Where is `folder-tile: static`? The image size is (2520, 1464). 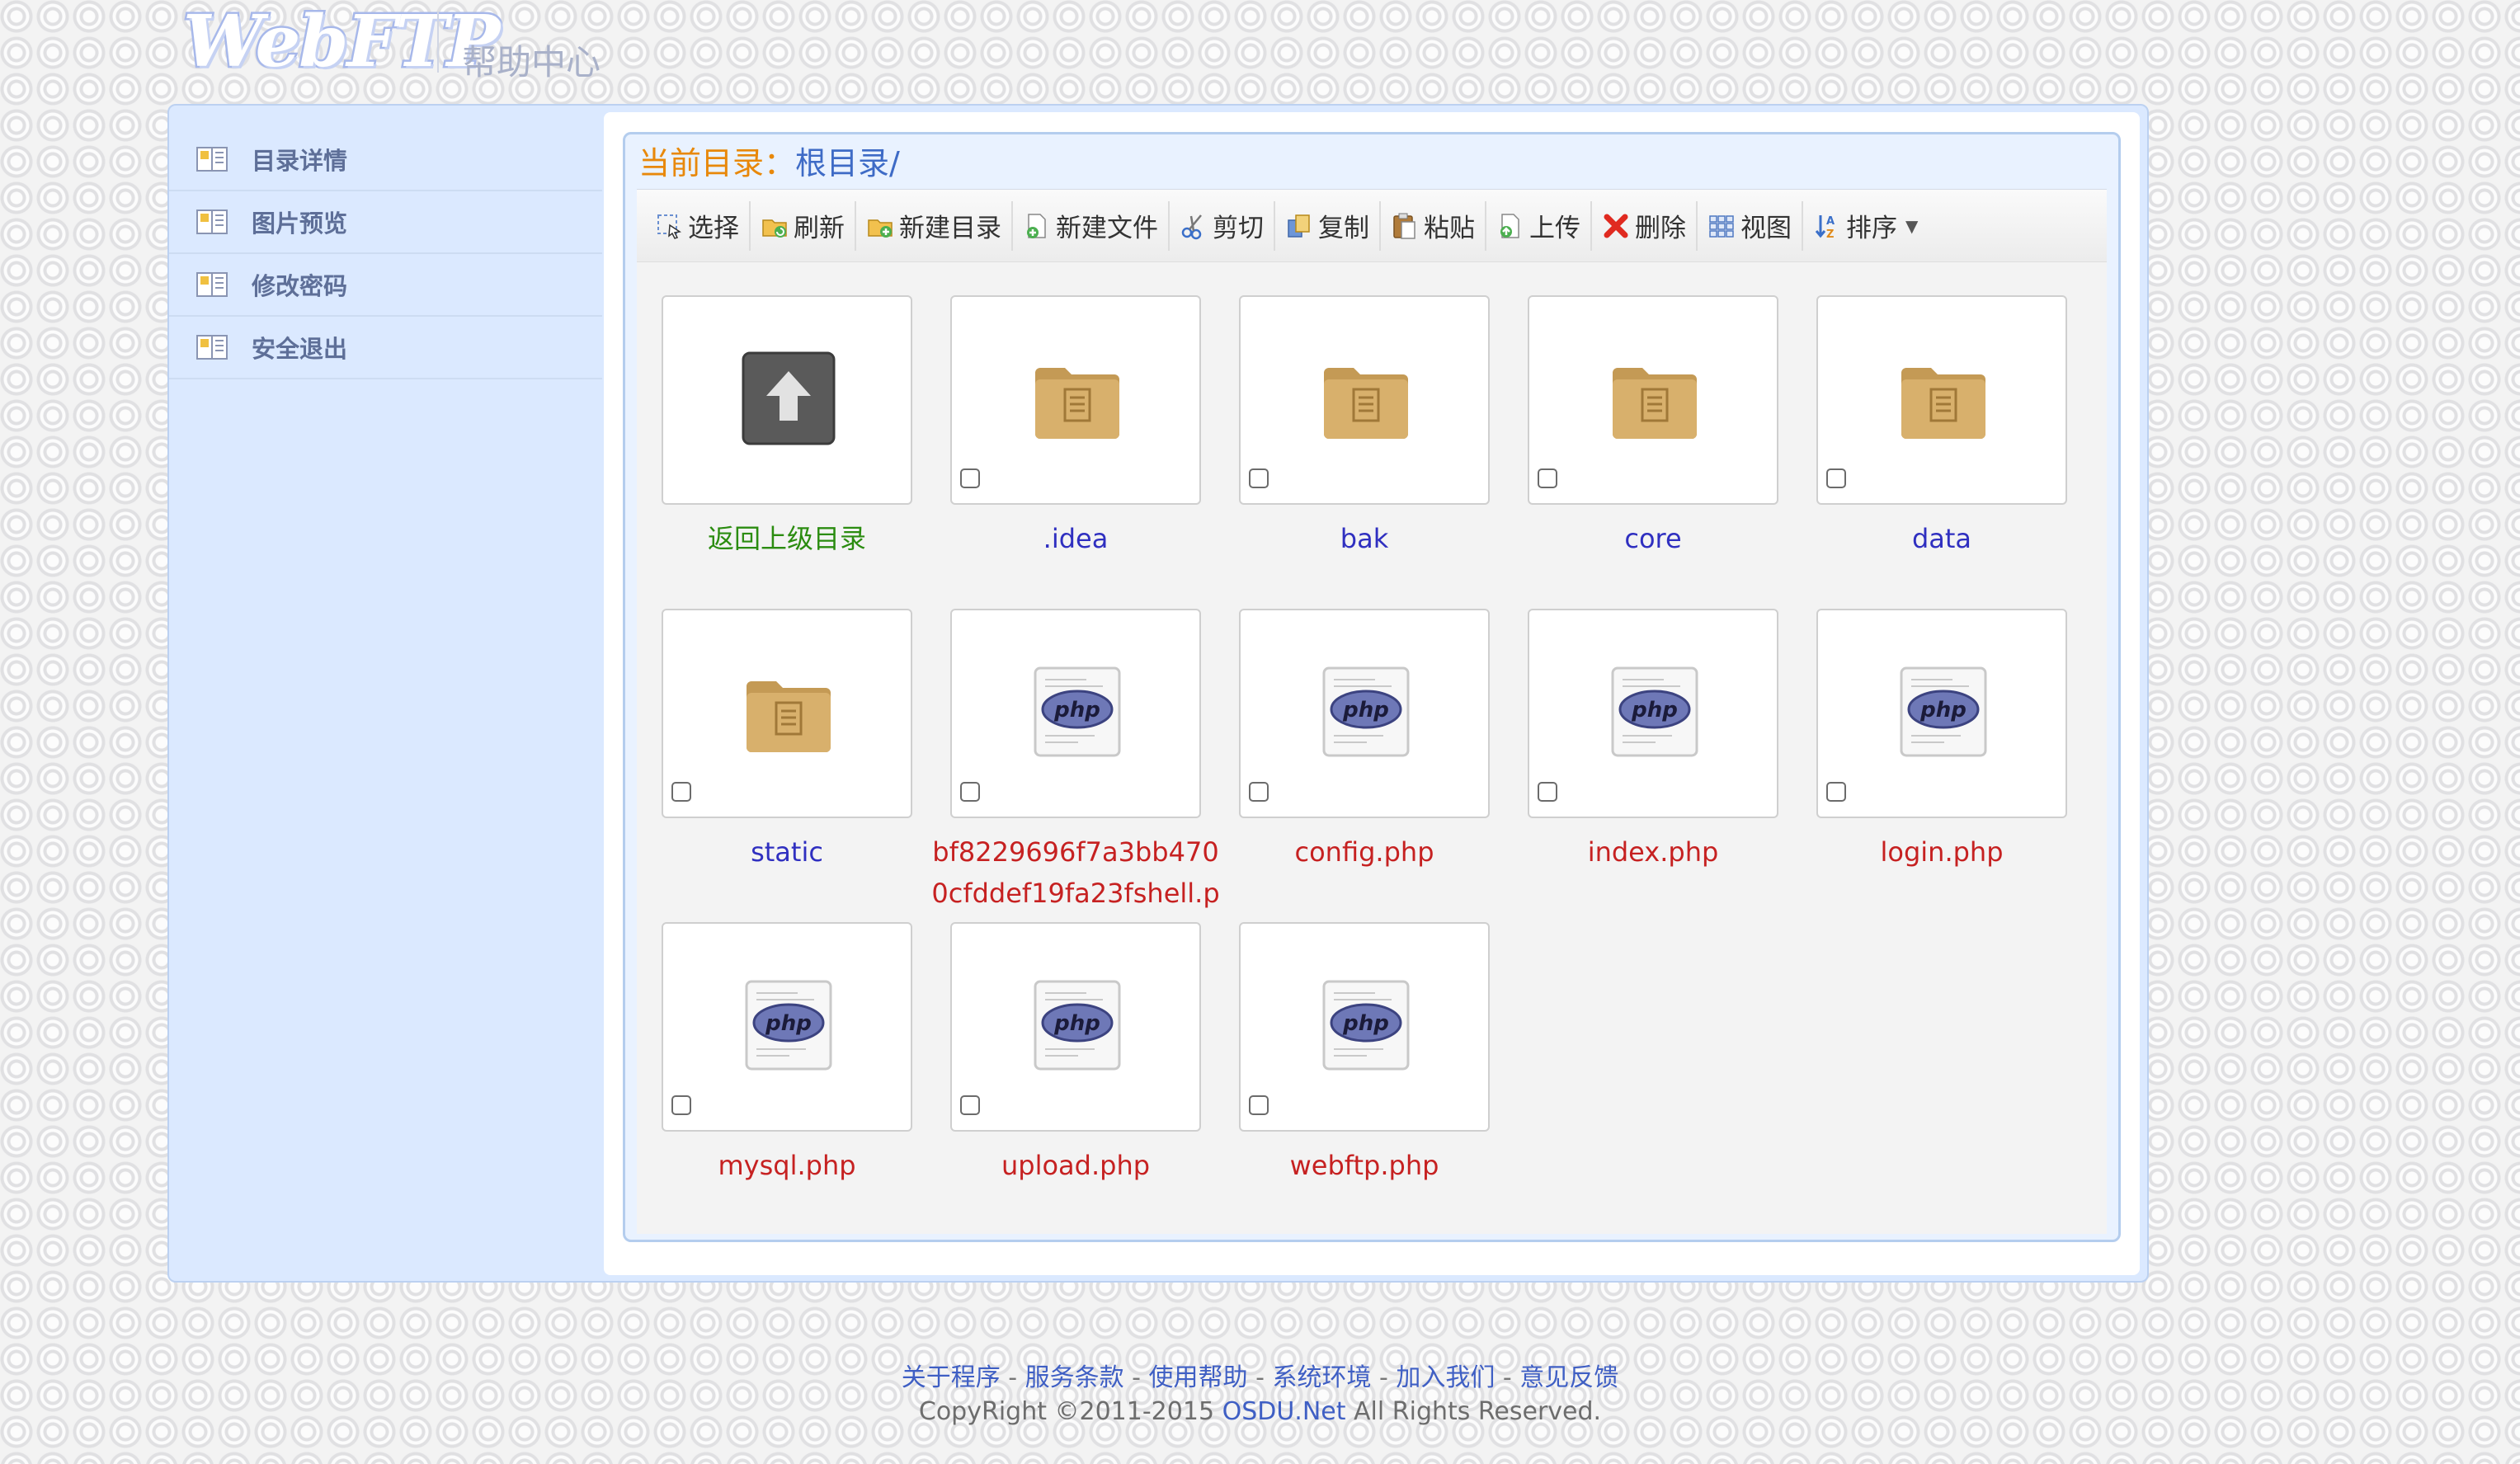
folder-tile: static is located at coordinates (781, 729).